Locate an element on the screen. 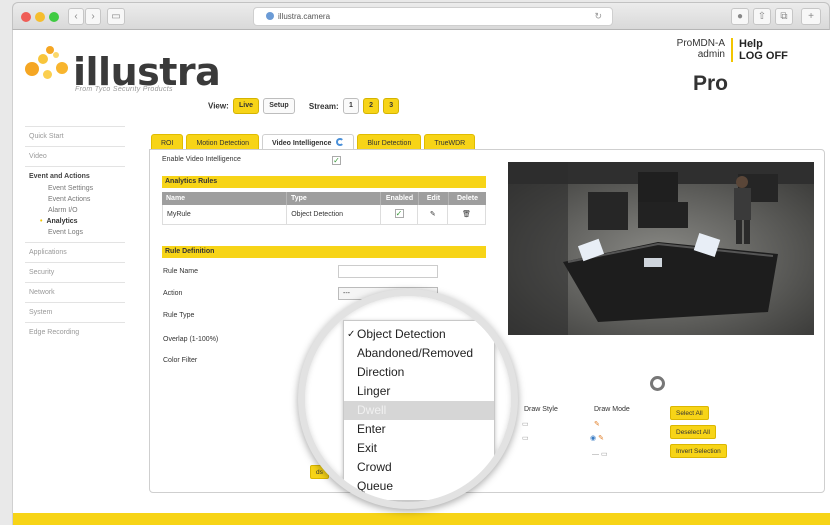 This screenshot has height=525, width=830. new-tab-button: + is located at coordinates (811, 16).